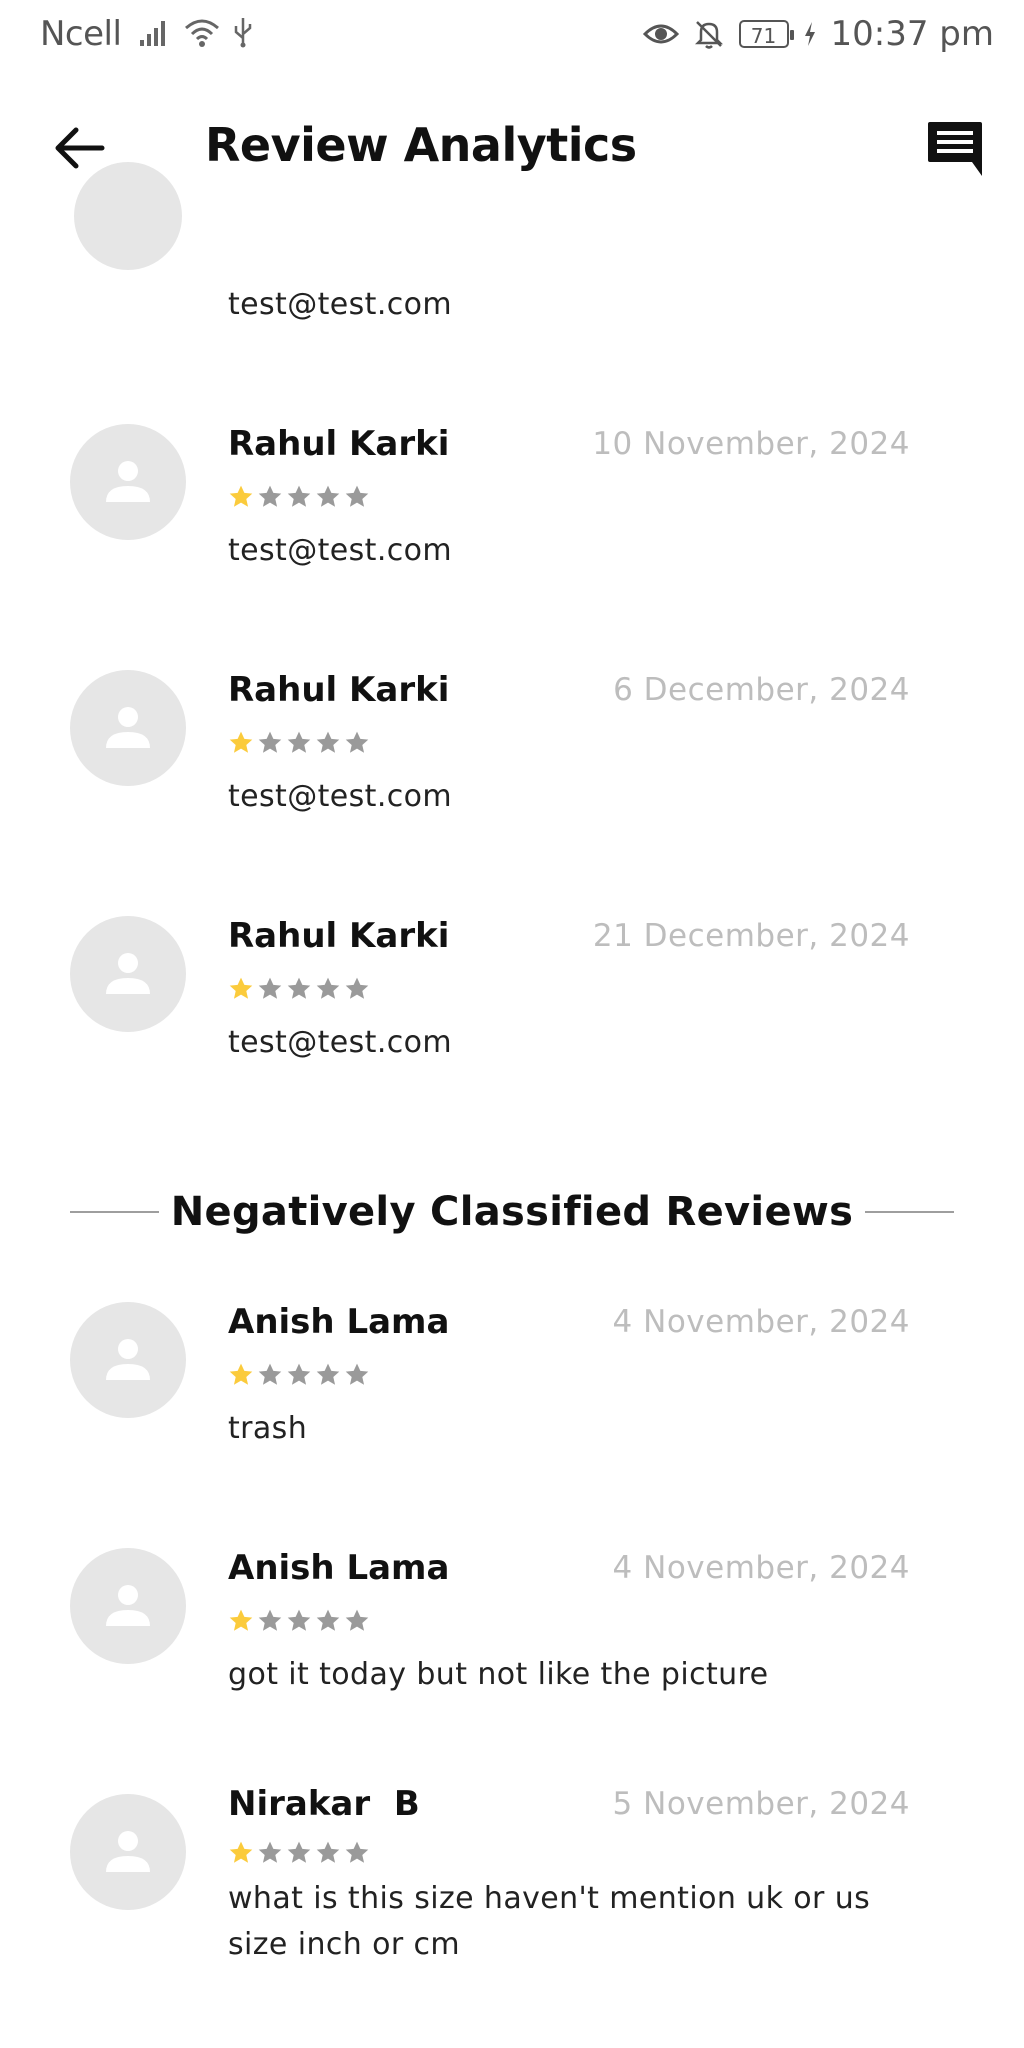 This screenshot has width=1024, height=2048. Describe the element at coordinates (512, 36) in the screenshot. I see `status-bar: Ncell 71 10:37 pm` at that location.